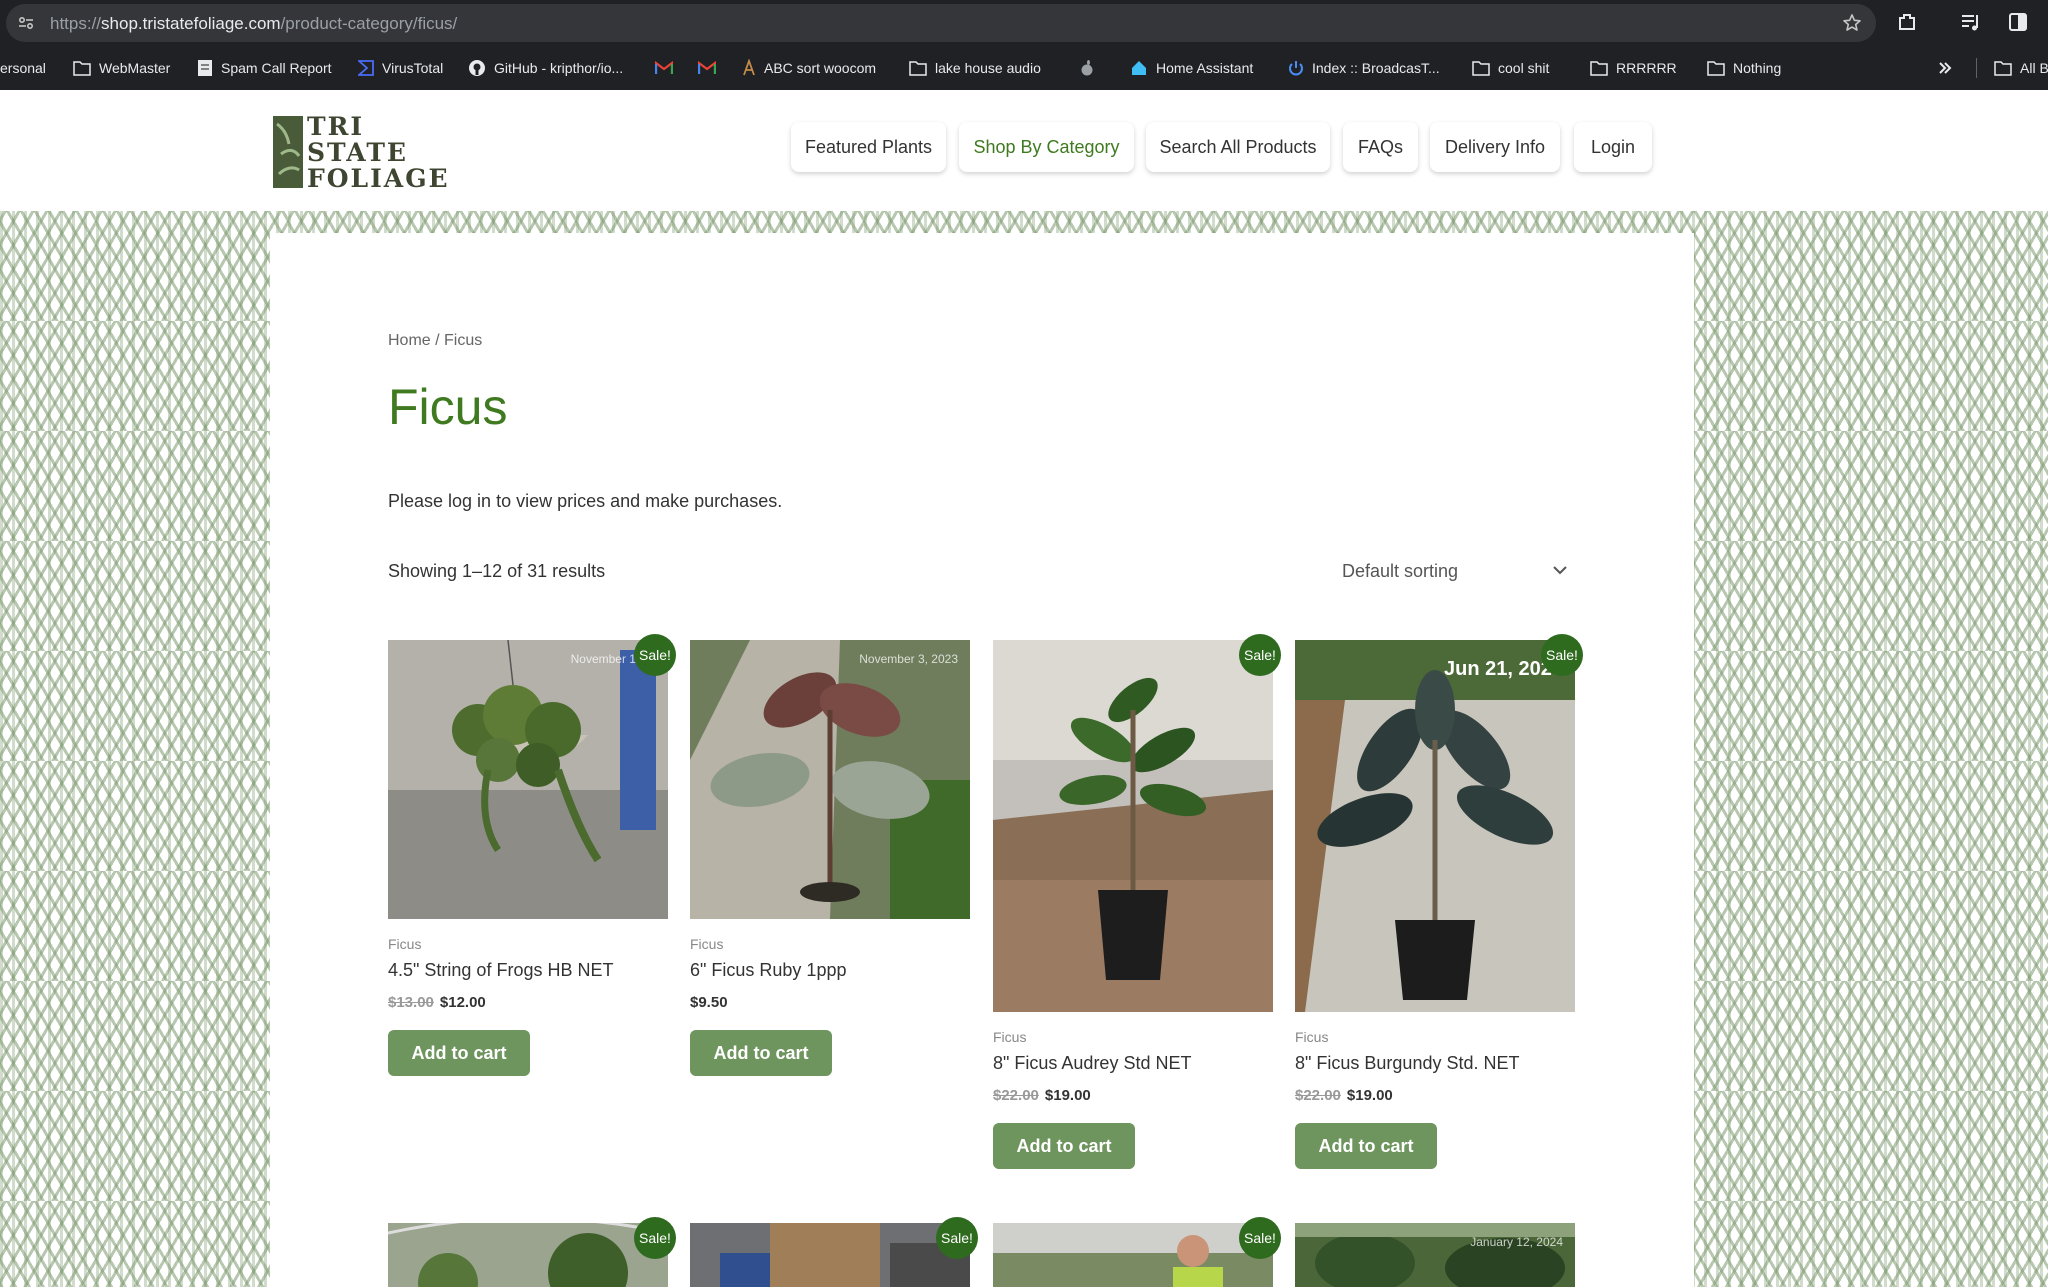 The image size is (2048, 1287). I want to click on site-logo: TRI STATE FOLIAGE, so click(370, 153).